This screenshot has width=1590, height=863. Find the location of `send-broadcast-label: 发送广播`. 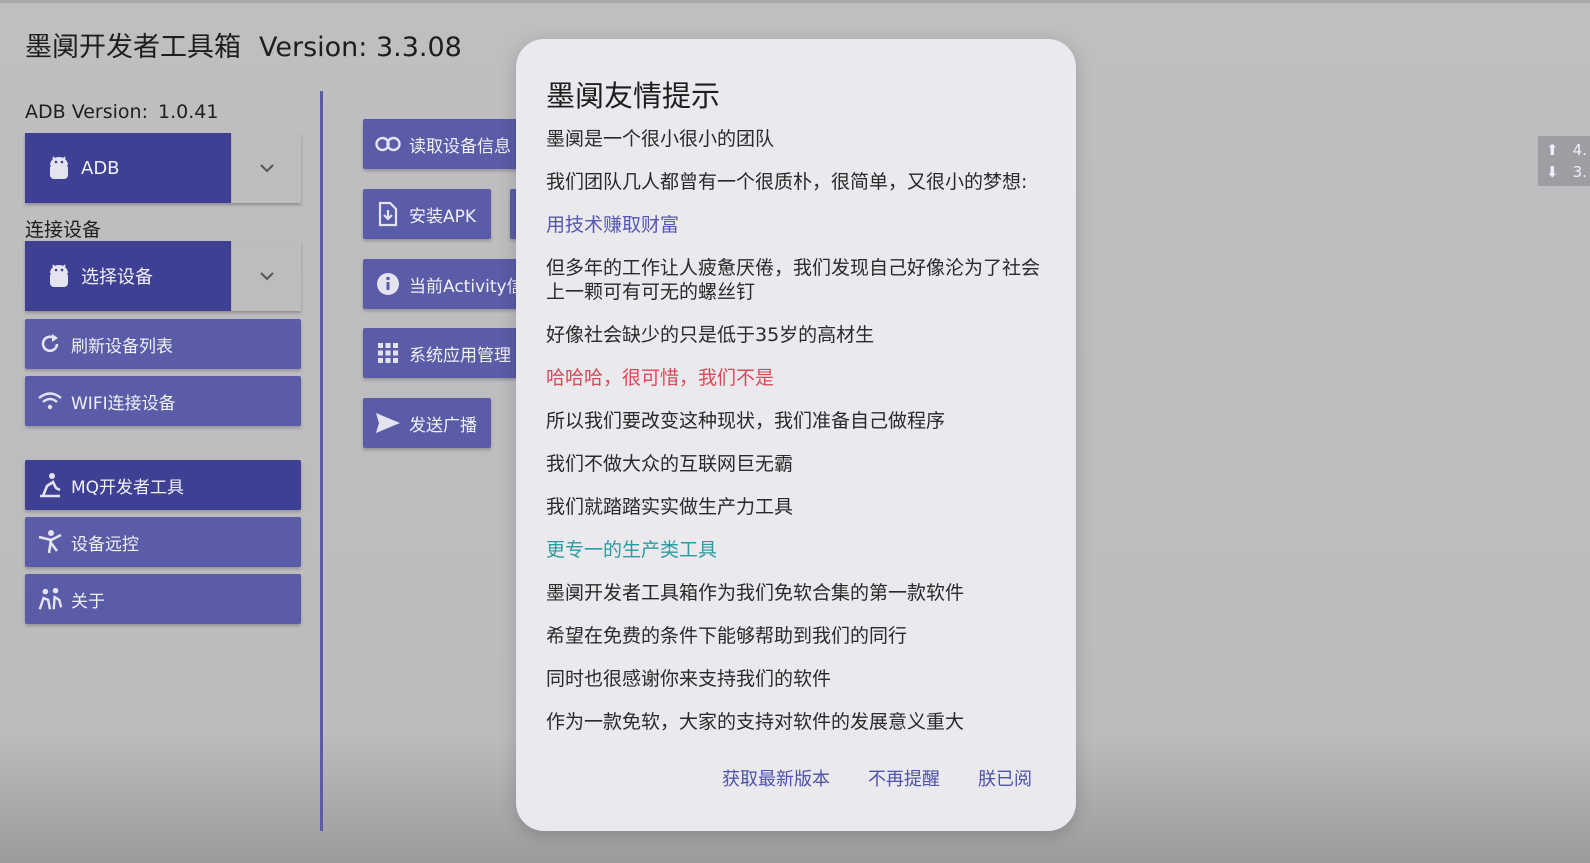

send-broadcast-label: 发送广播 is located at coordinates (443, 425).